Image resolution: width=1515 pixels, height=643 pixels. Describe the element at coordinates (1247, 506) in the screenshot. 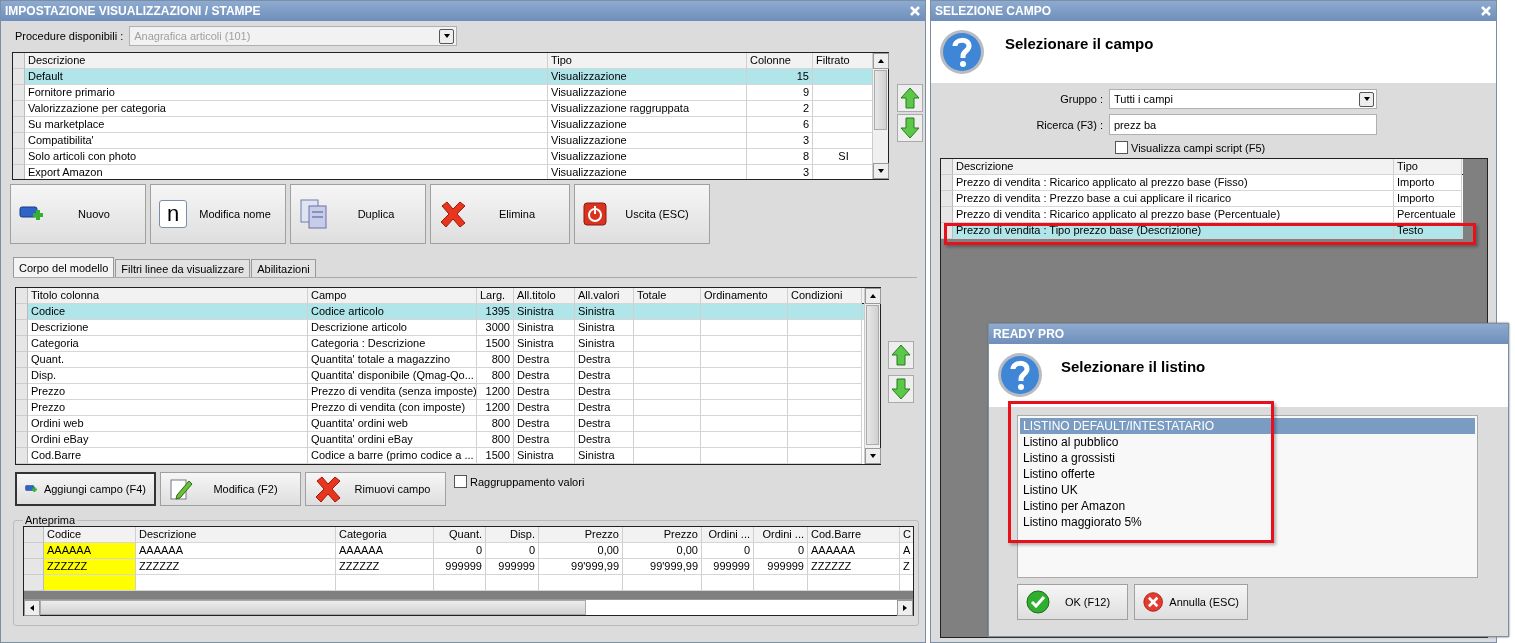

I see `list-item: Listino per Amazon` at that location.